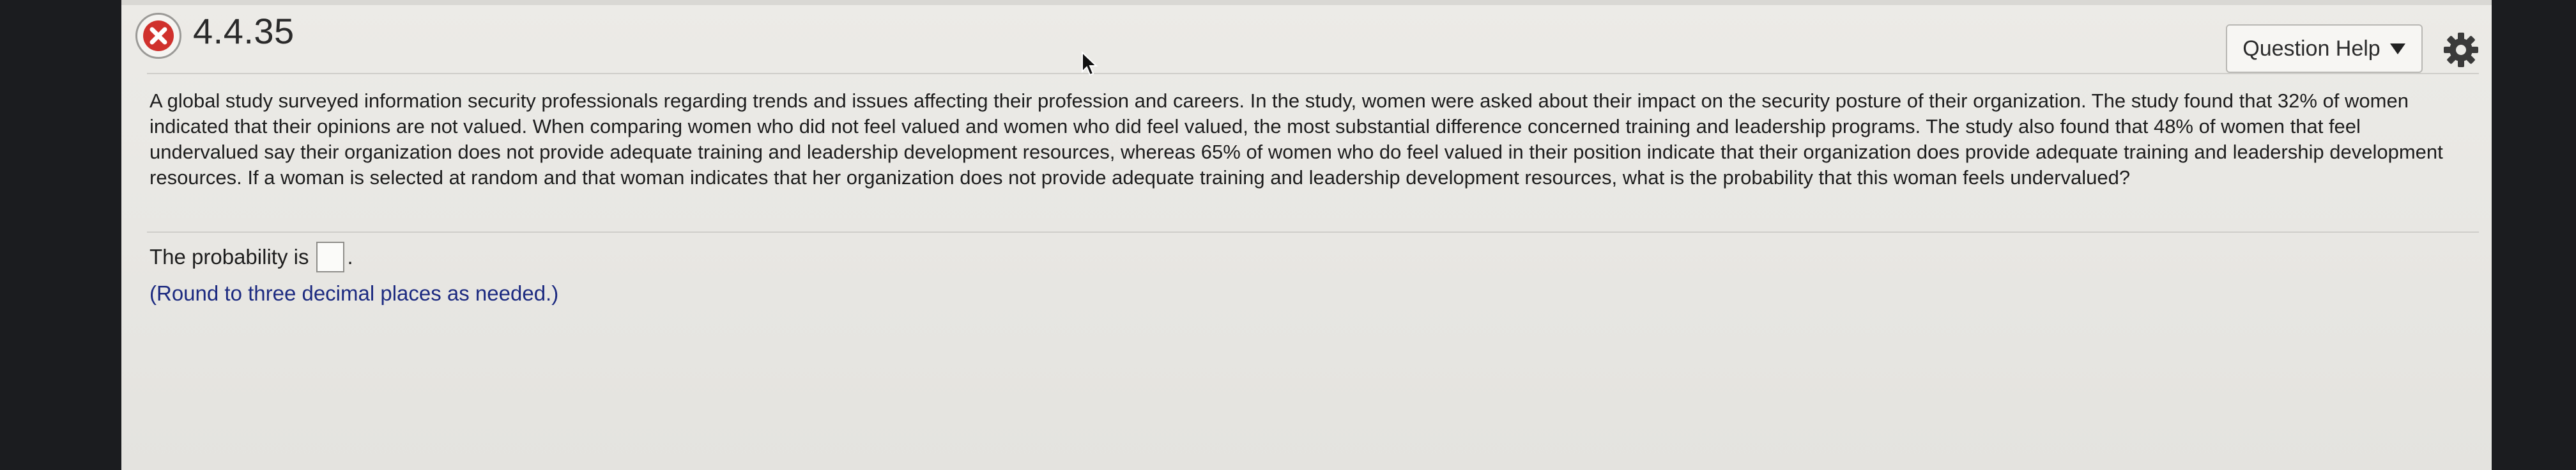 The image size is (2576, 470). What do you see at coordinates (1306, 39) in the screenshot?
I see `question-header: 4.4.35 Question Help` at bounding box center [1306, 39].